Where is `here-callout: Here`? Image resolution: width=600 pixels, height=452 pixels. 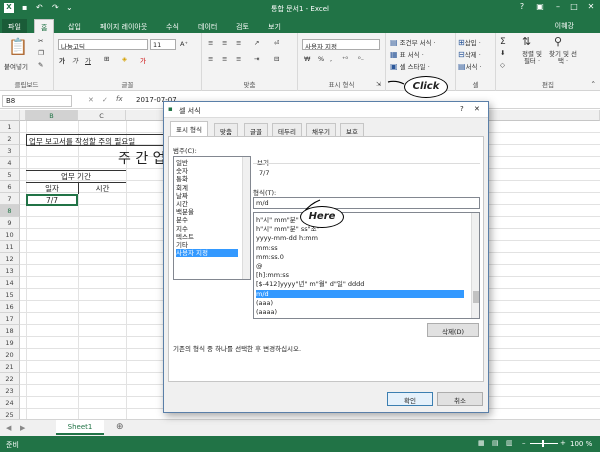 here-callout: Here is located at coordinates (322, 217).